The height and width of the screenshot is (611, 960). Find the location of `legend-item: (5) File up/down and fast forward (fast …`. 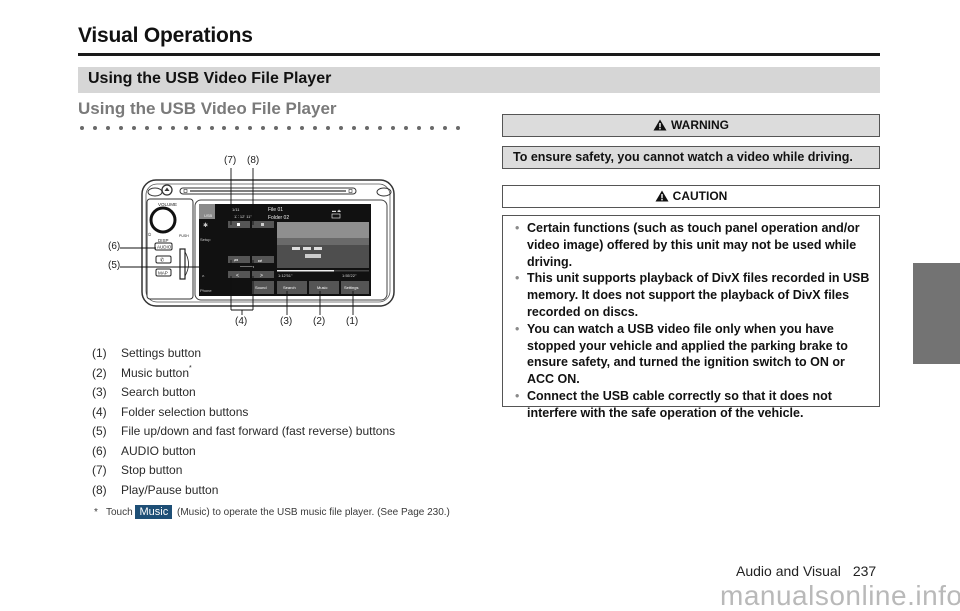

legend-item: (5) File up/down and fast forward (fast … is located at coordinates (244, 431).